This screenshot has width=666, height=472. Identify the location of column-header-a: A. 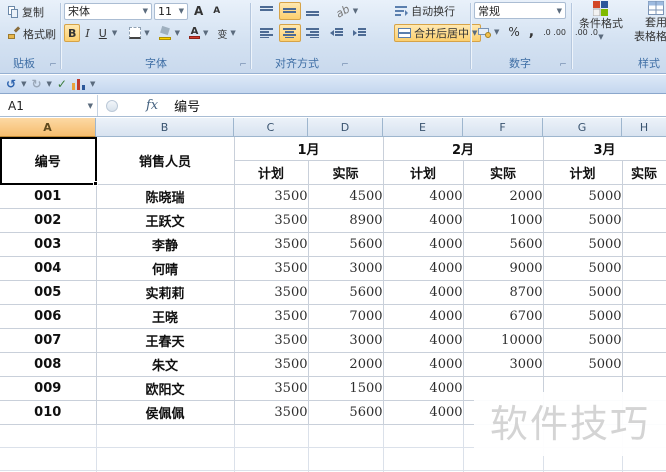
(48, 127).